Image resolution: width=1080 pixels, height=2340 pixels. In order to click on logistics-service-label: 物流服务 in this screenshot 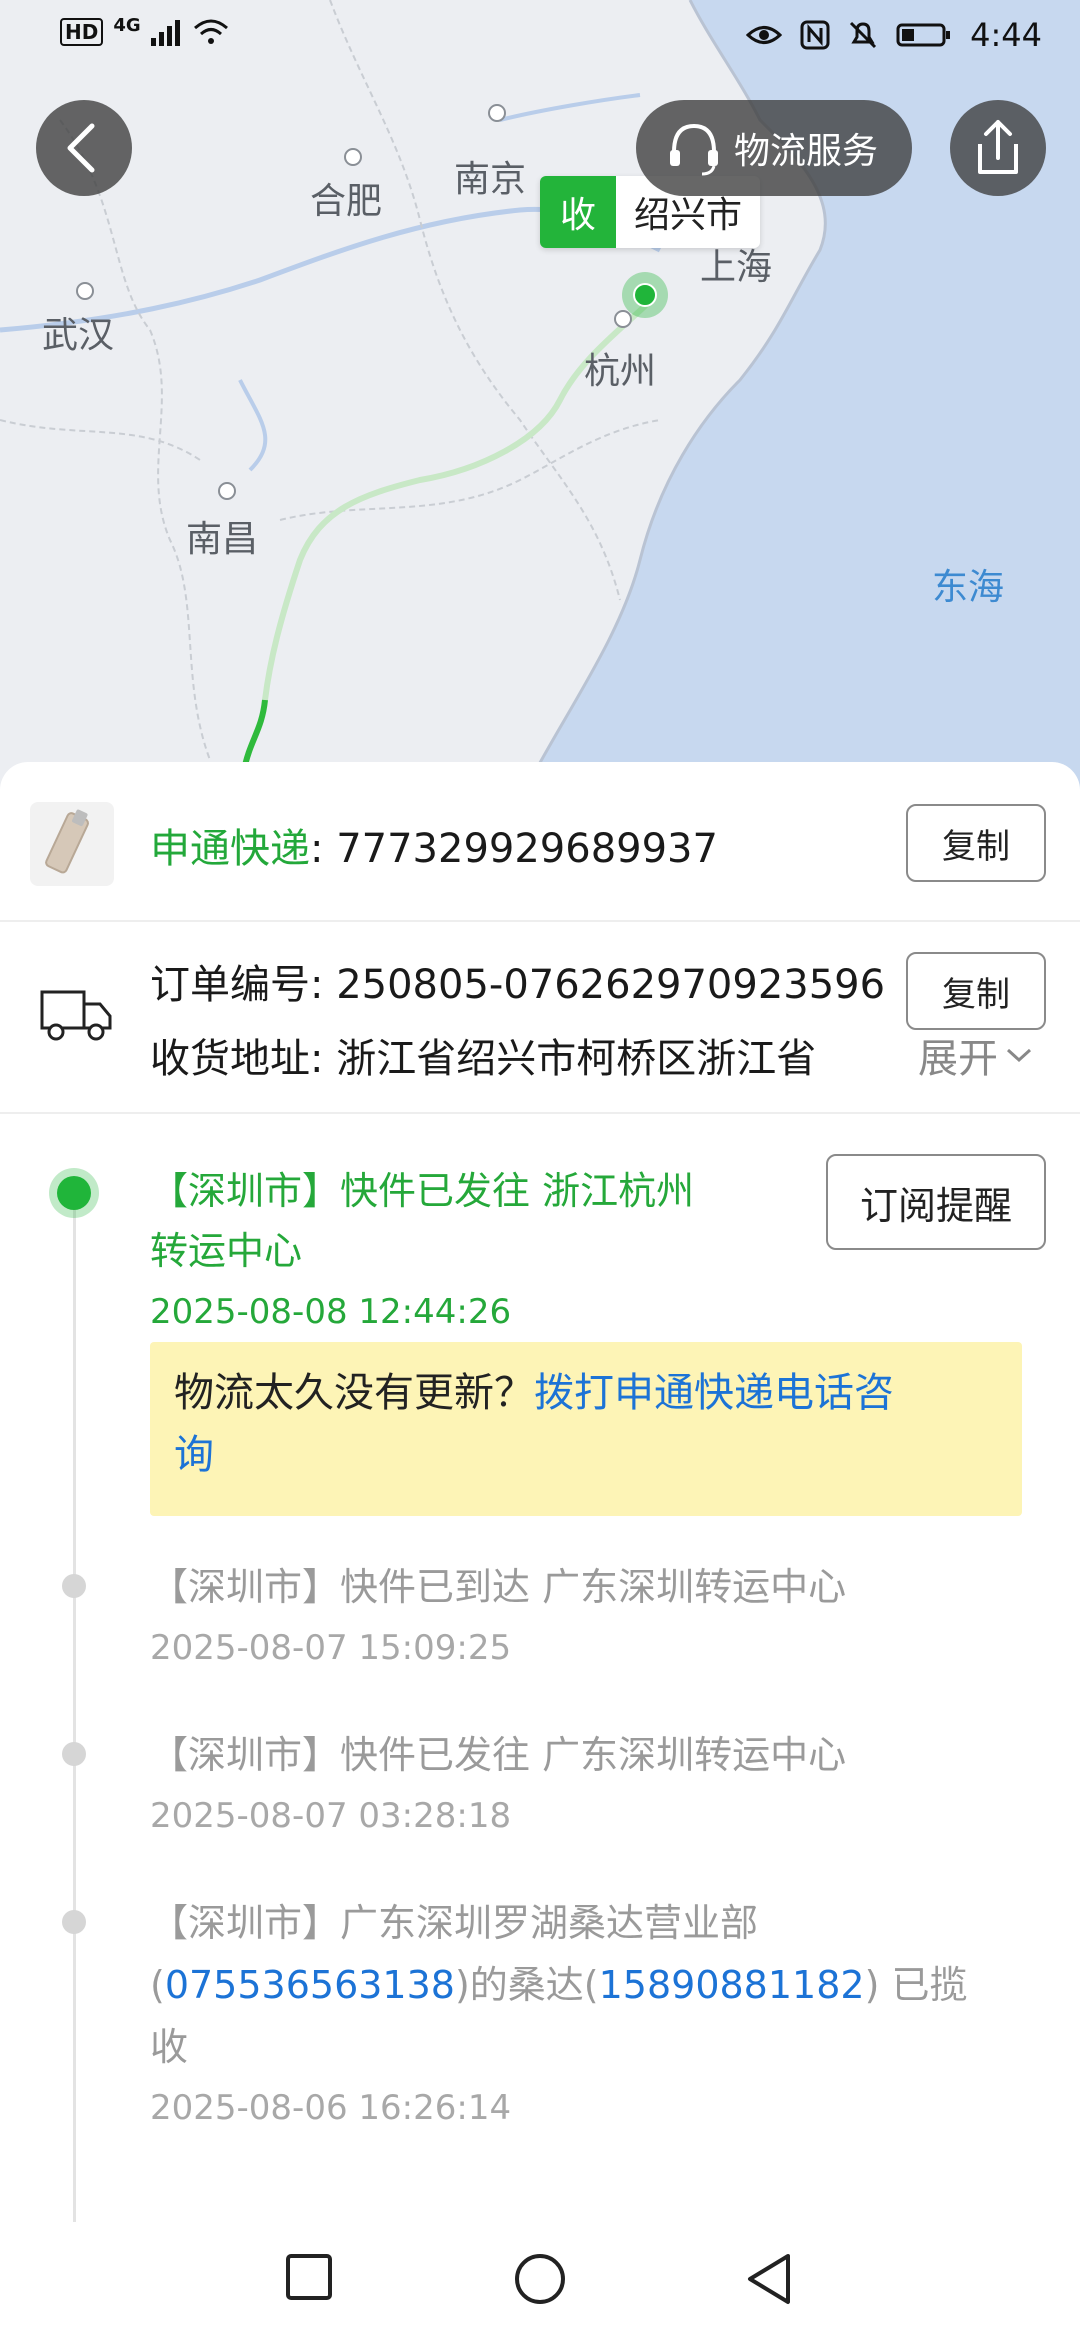, I will do `click(806, 151)`.